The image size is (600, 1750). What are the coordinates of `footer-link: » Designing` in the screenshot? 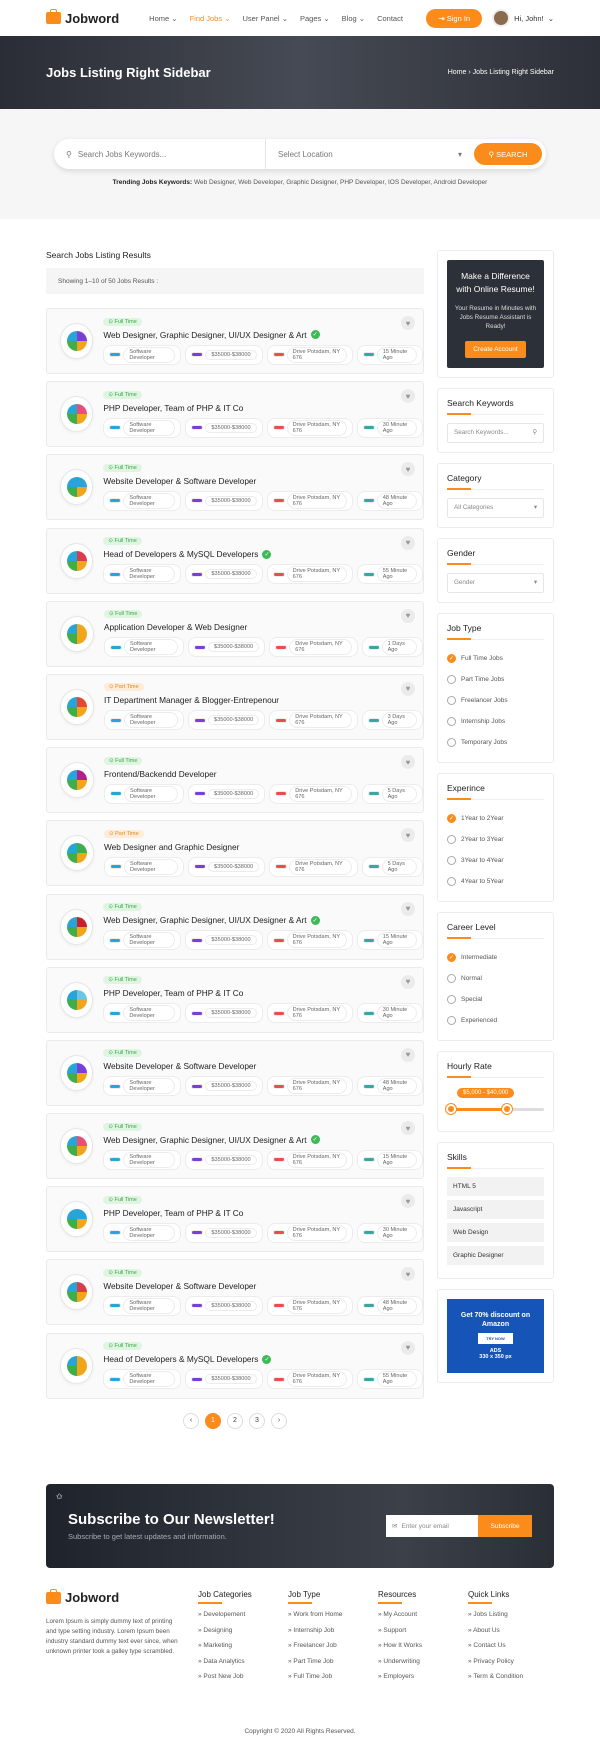 It's located at (241, 1635).